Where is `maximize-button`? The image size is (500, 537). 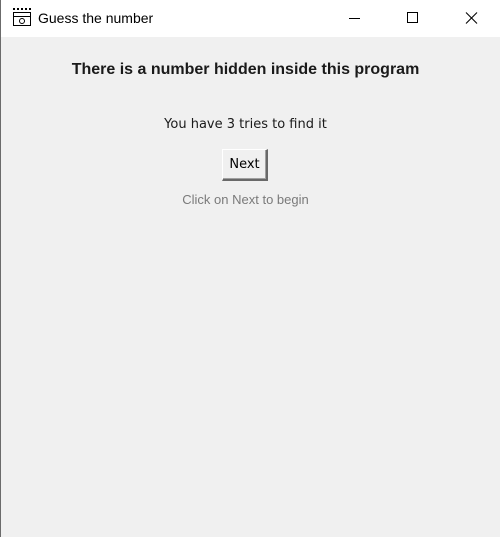
maximize-button is located at coordinates (412, 18).